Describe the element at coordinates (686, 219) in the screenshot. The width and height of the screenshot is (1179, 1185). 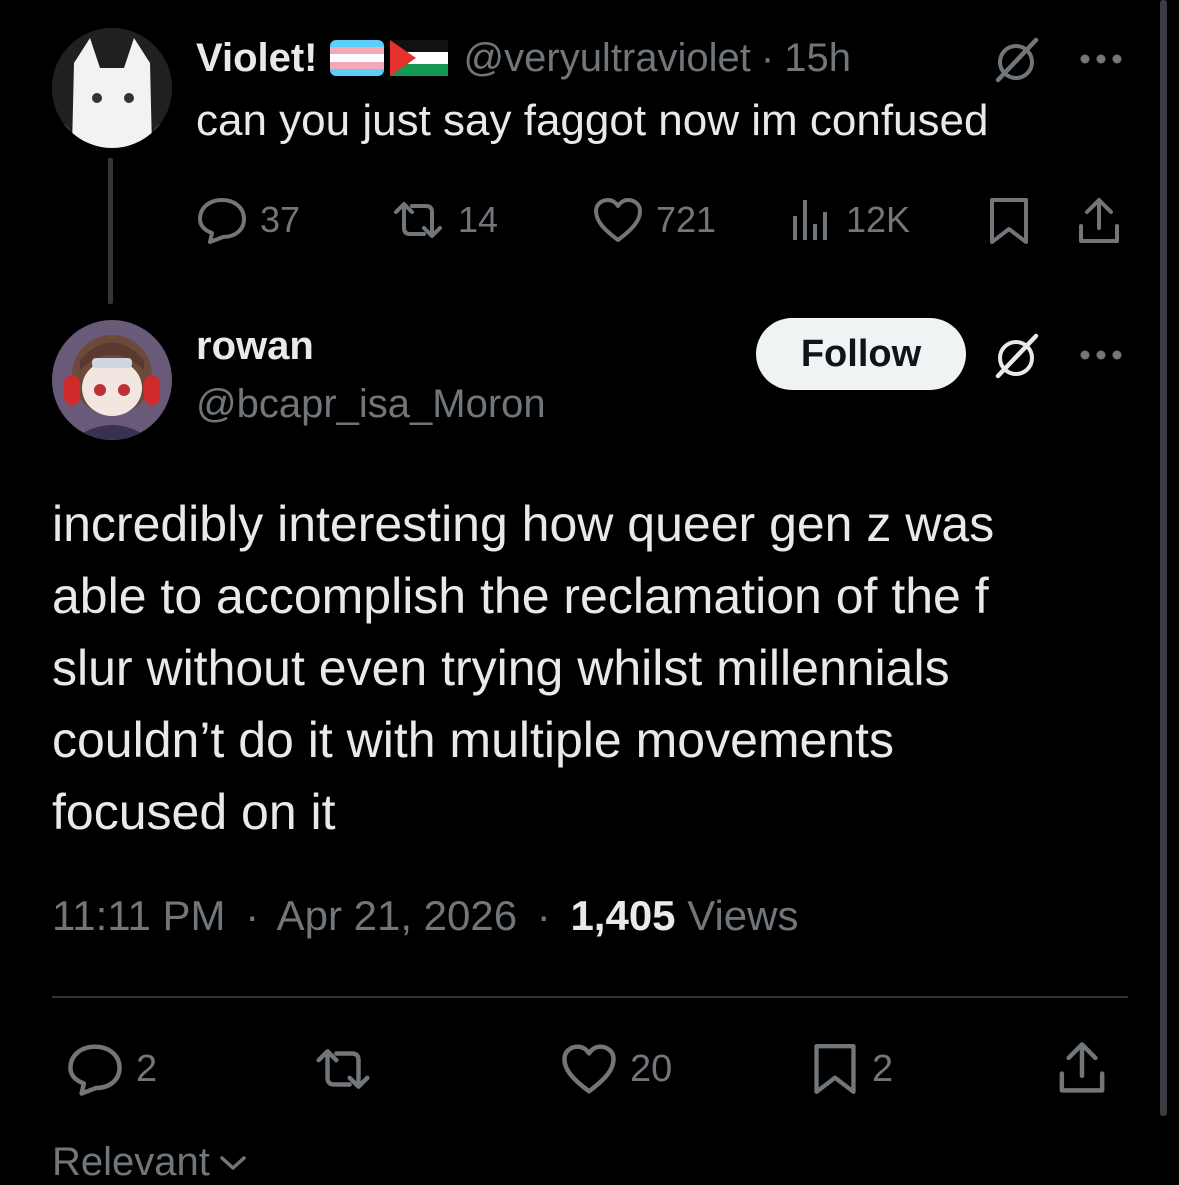
I see `like-count: 721` at that location.